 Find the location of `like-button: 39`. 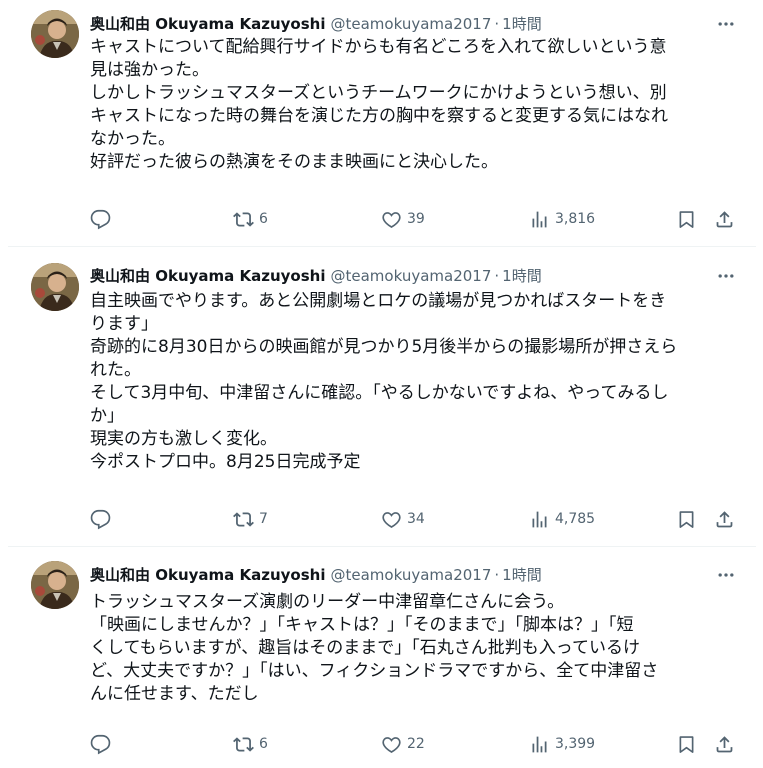

like-button: 39 is located at coordinates (403, 219).